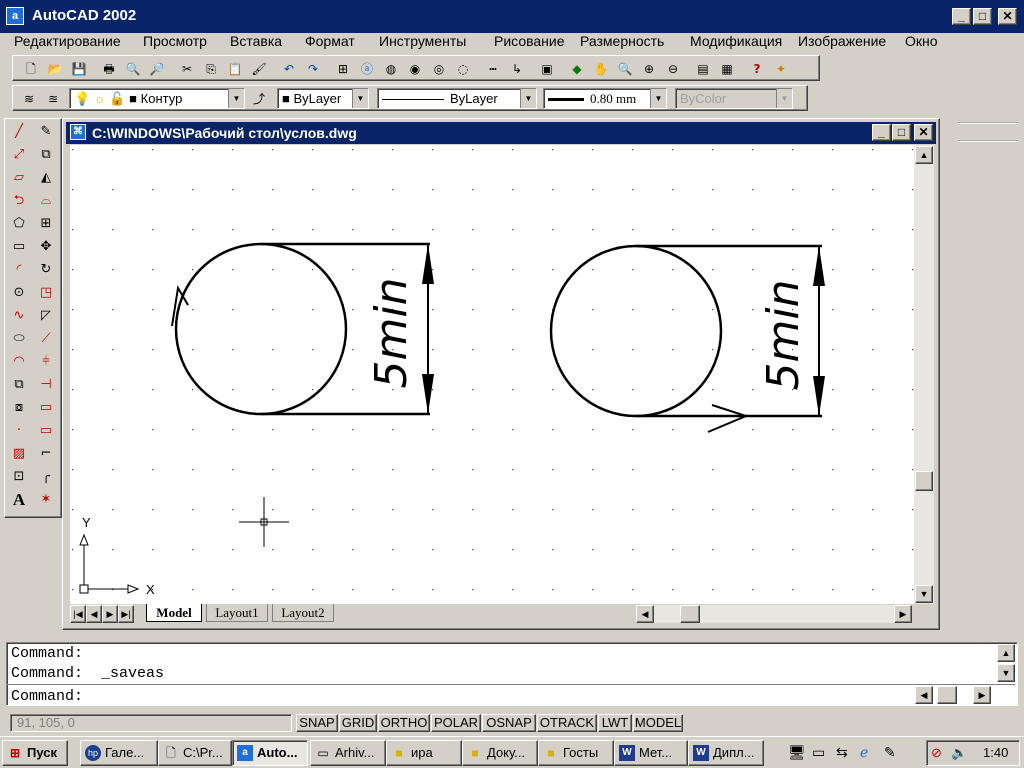 Image resolution: width=1024 pixels, height=768 pixels. I want to click on insert-block-icon: ⧉, so click(19, 385).